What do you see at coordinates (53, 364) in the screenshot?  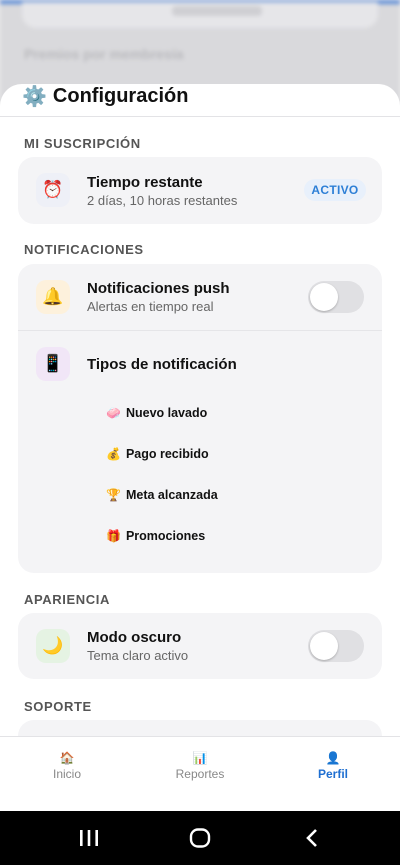 I see `phone-icon: 📱` at bounding box center [53, 364].